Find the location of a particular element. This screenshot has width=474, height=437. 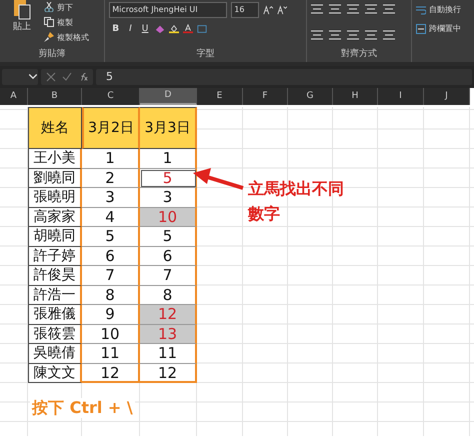

column-header: D is located at coordinates (168, 96).